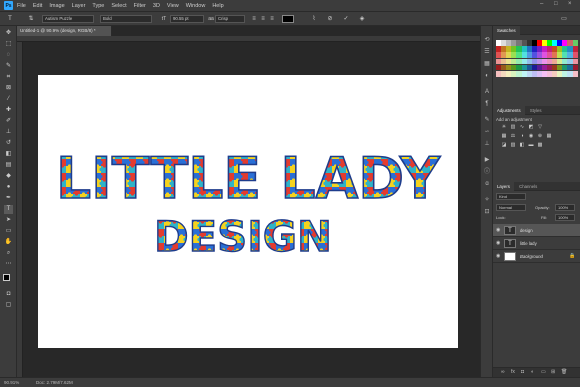  Describe the element at coordinates (8, 77) in the screenshot. I see `crop-tool-icon: ⌗` at that location.